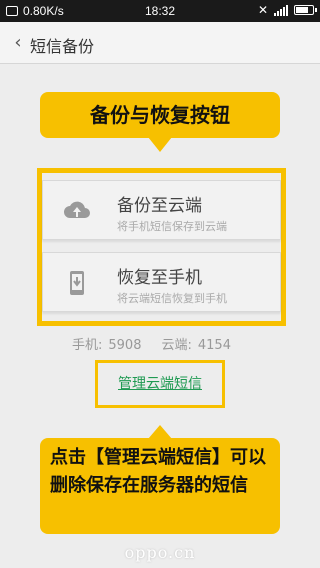 The image size is (320, 568). I want to click on cloud-count-label: 云端:, so click(176, 345).